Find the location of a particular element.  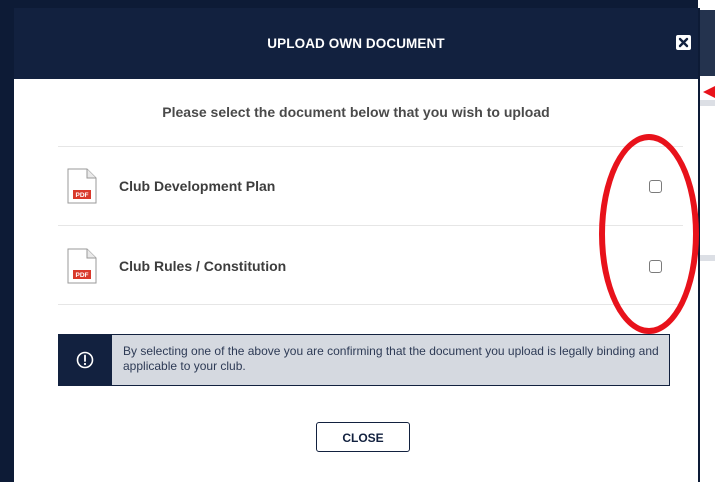

exclamation-circle-icon is located at coordinates (85, 360).